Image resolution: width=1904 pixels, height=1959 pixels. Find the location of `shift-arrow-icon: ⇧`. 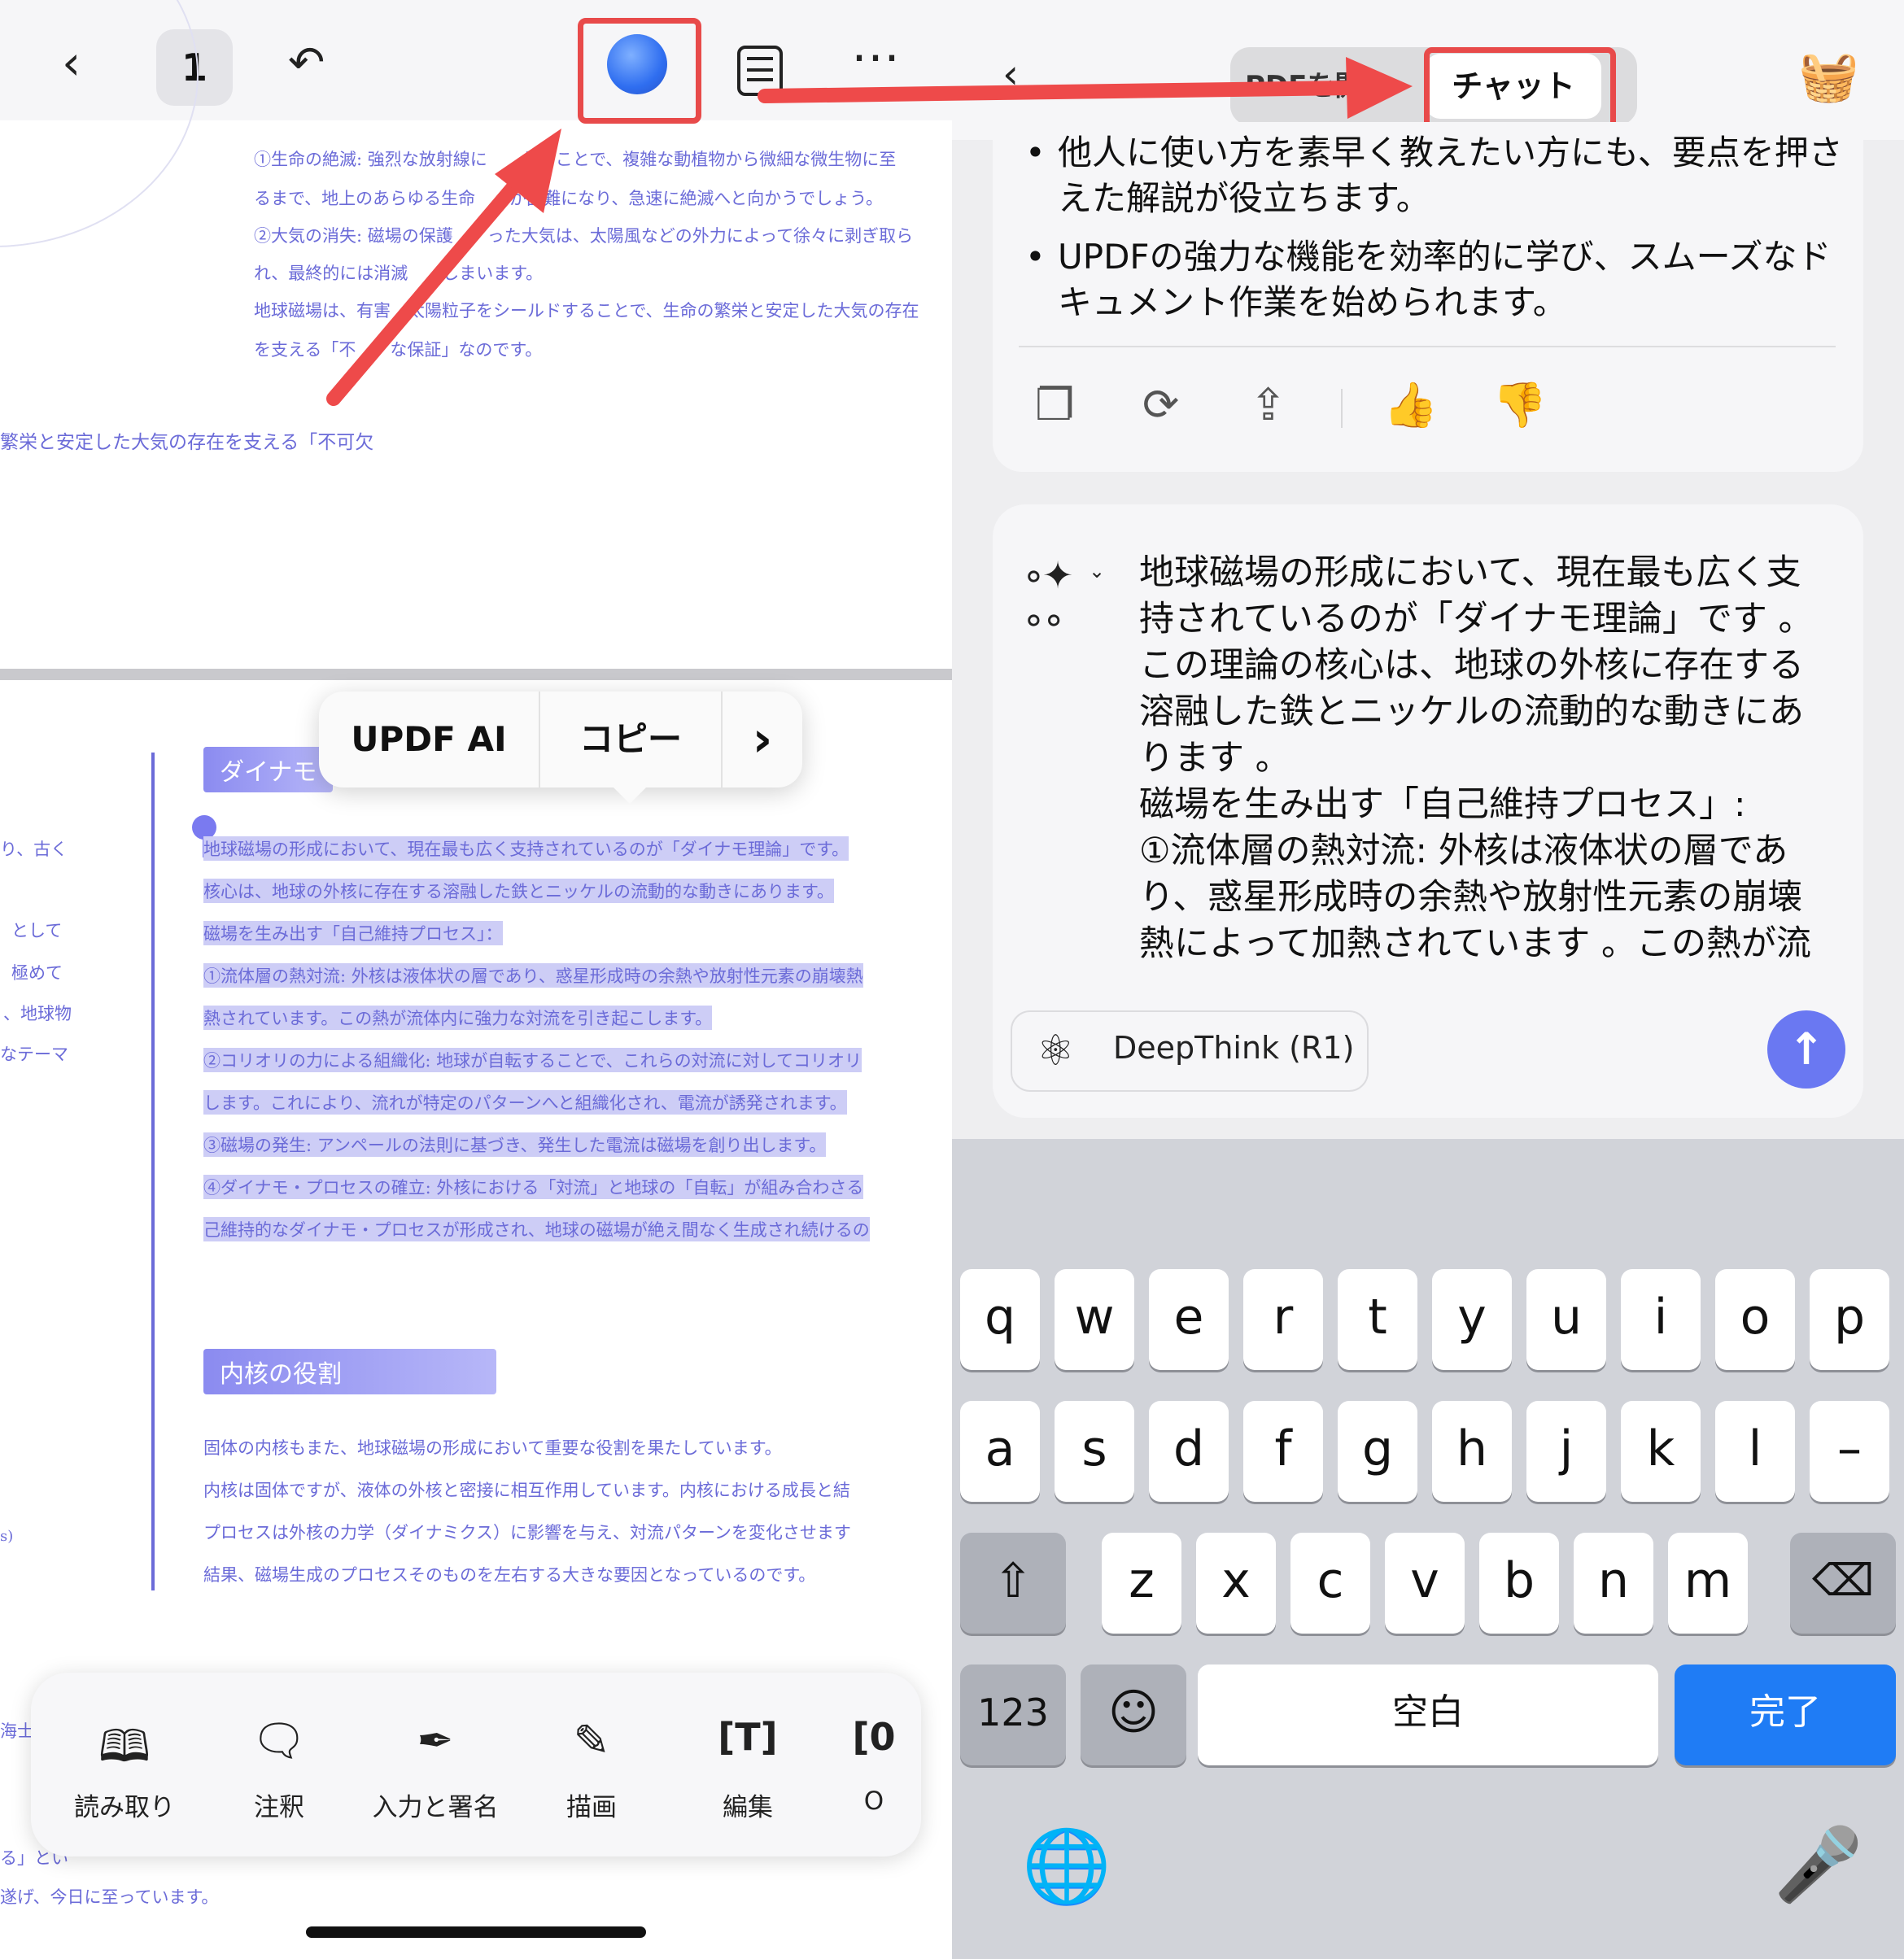

shift-arrow-icon: ⇧ is located at coordinates (1013, 1583).